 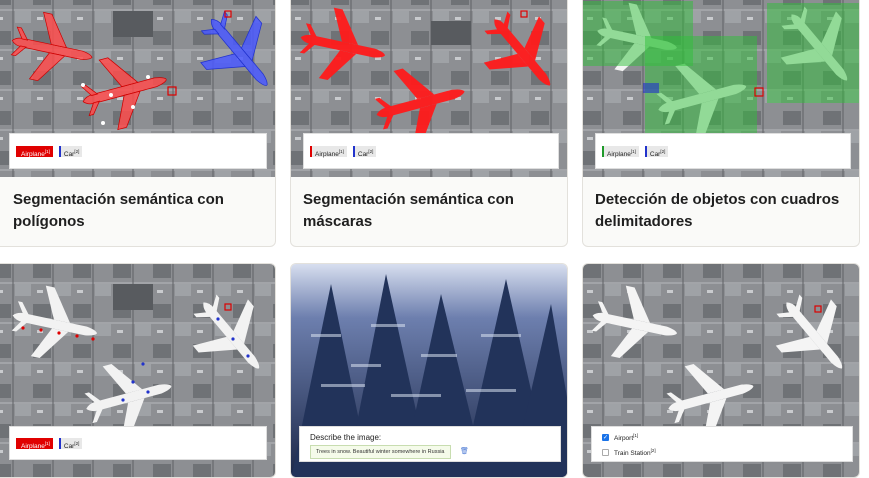 I want to click on card-classification: ✓ Airport[1] Train Station[2], so click(x=721, y=370).